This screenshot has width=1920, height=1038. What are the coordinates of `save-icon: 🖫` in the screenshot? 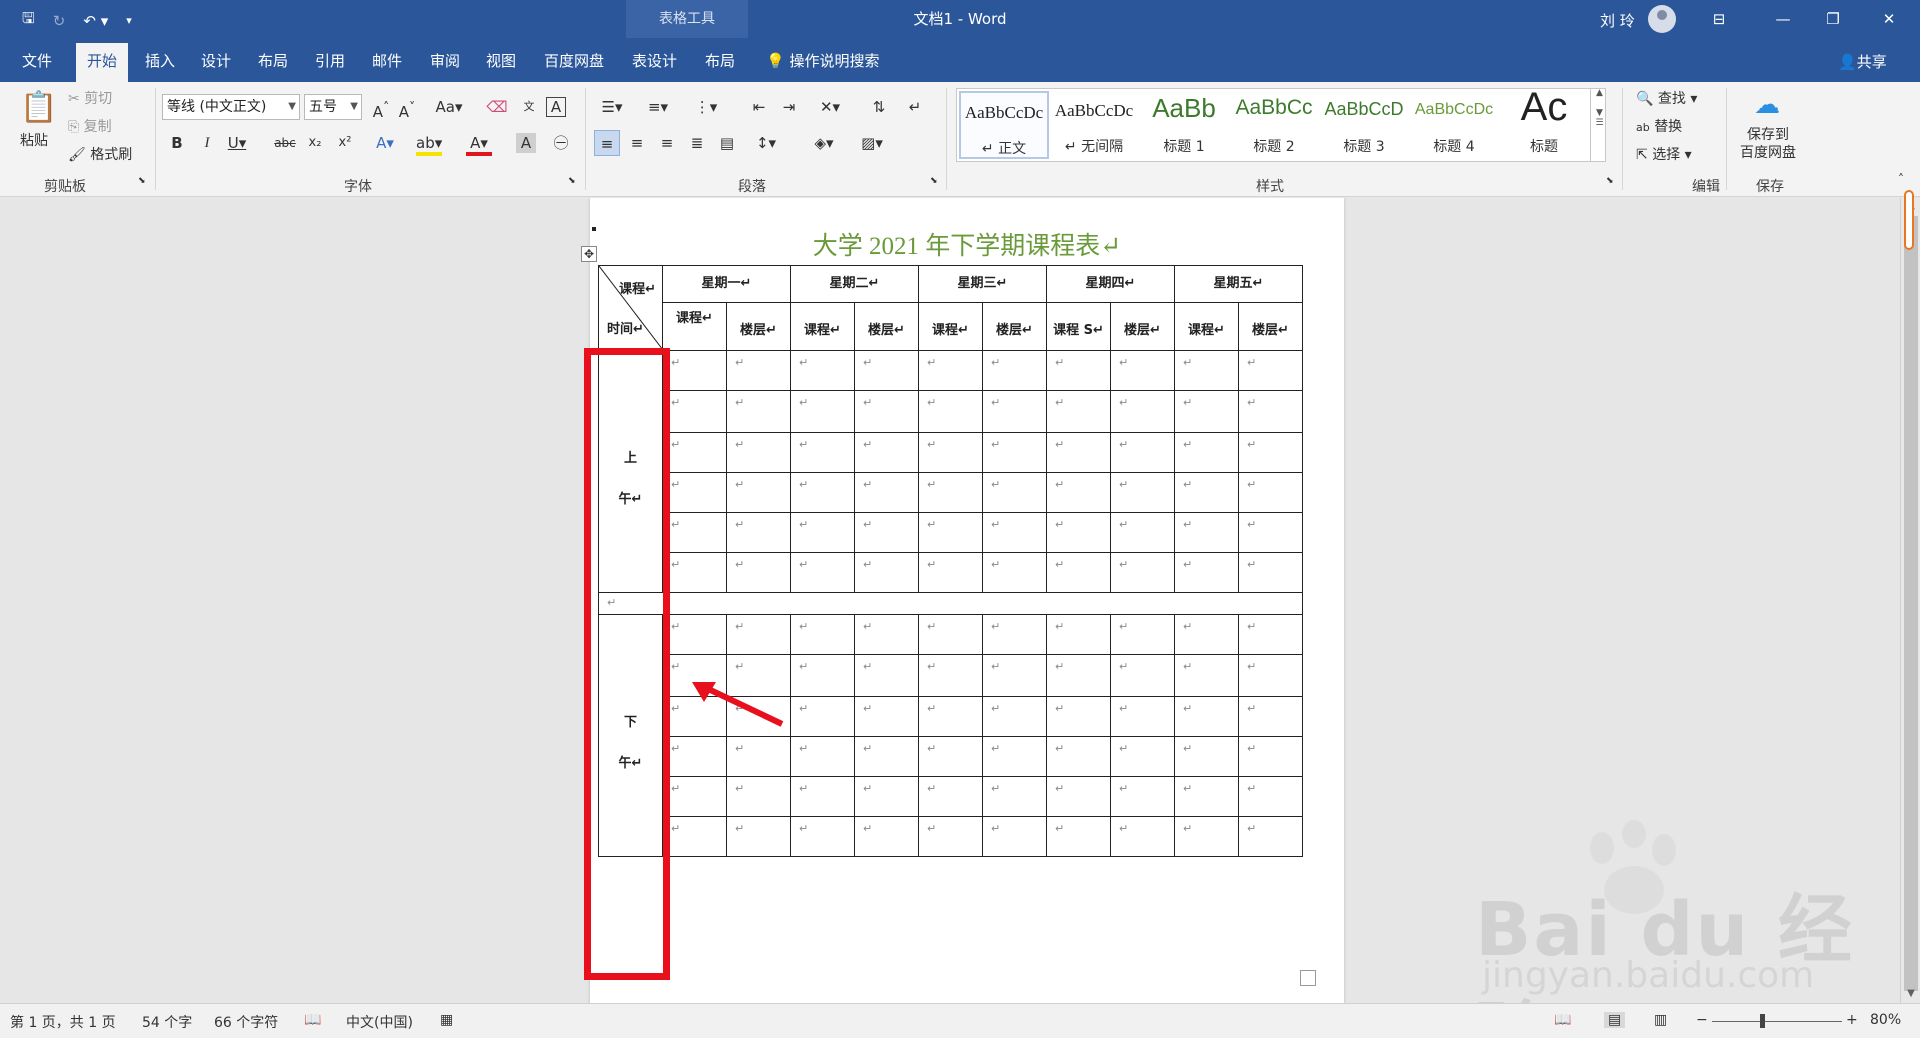 It's located at (28, 20).